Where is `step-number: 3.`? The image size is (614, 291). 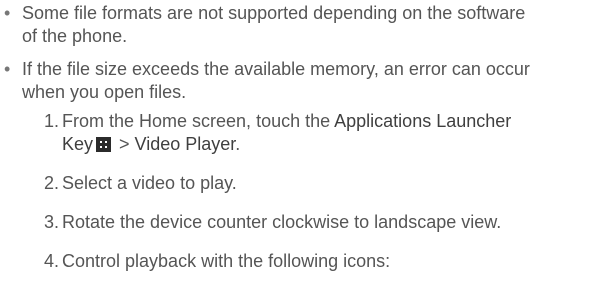
step-number: 3. is located at coordinates (52, 222).